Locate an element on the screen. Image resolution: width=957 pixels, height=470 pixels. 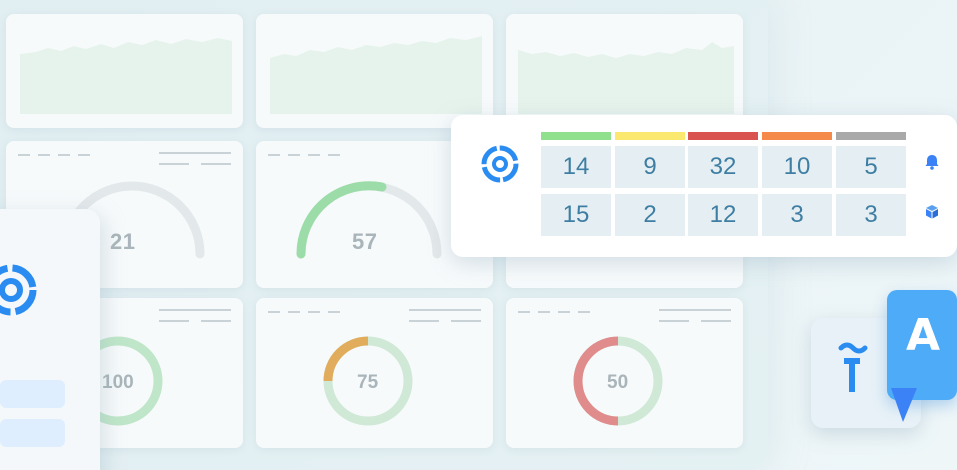
status-count-cell: 9 is located at coordinates (650, 167).